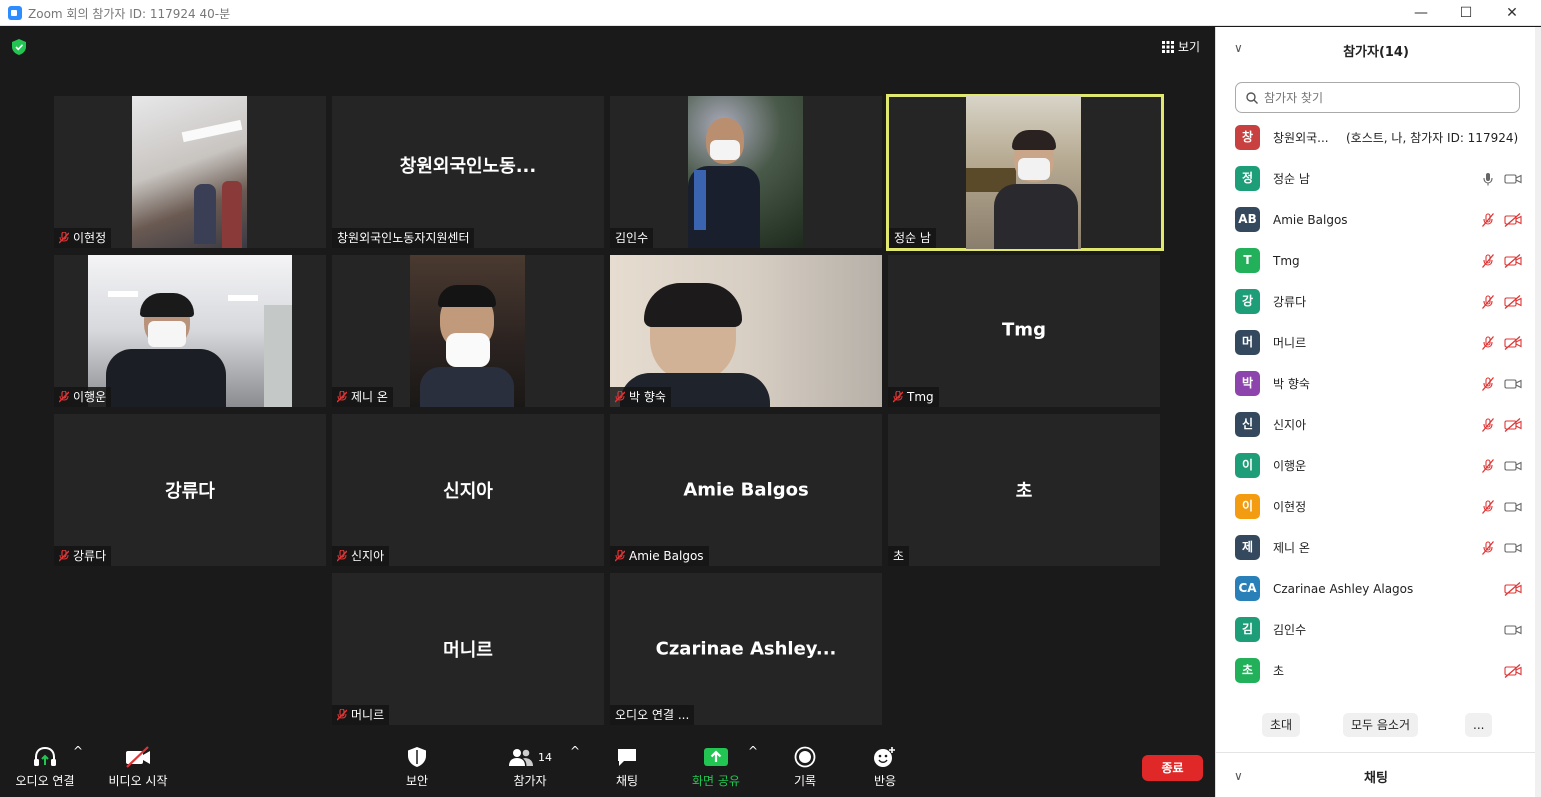 The image size is (1541, 797). I want to click on record-button: 기록, so click(805, 766).